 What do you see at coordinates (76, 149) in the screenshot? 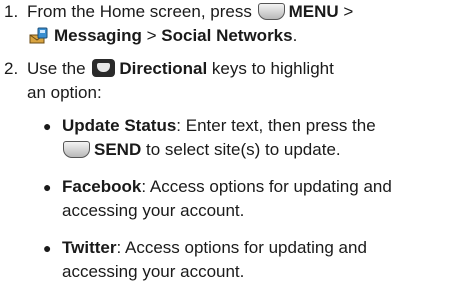
I see `send-key-icon` at bounding box center [76, 149].